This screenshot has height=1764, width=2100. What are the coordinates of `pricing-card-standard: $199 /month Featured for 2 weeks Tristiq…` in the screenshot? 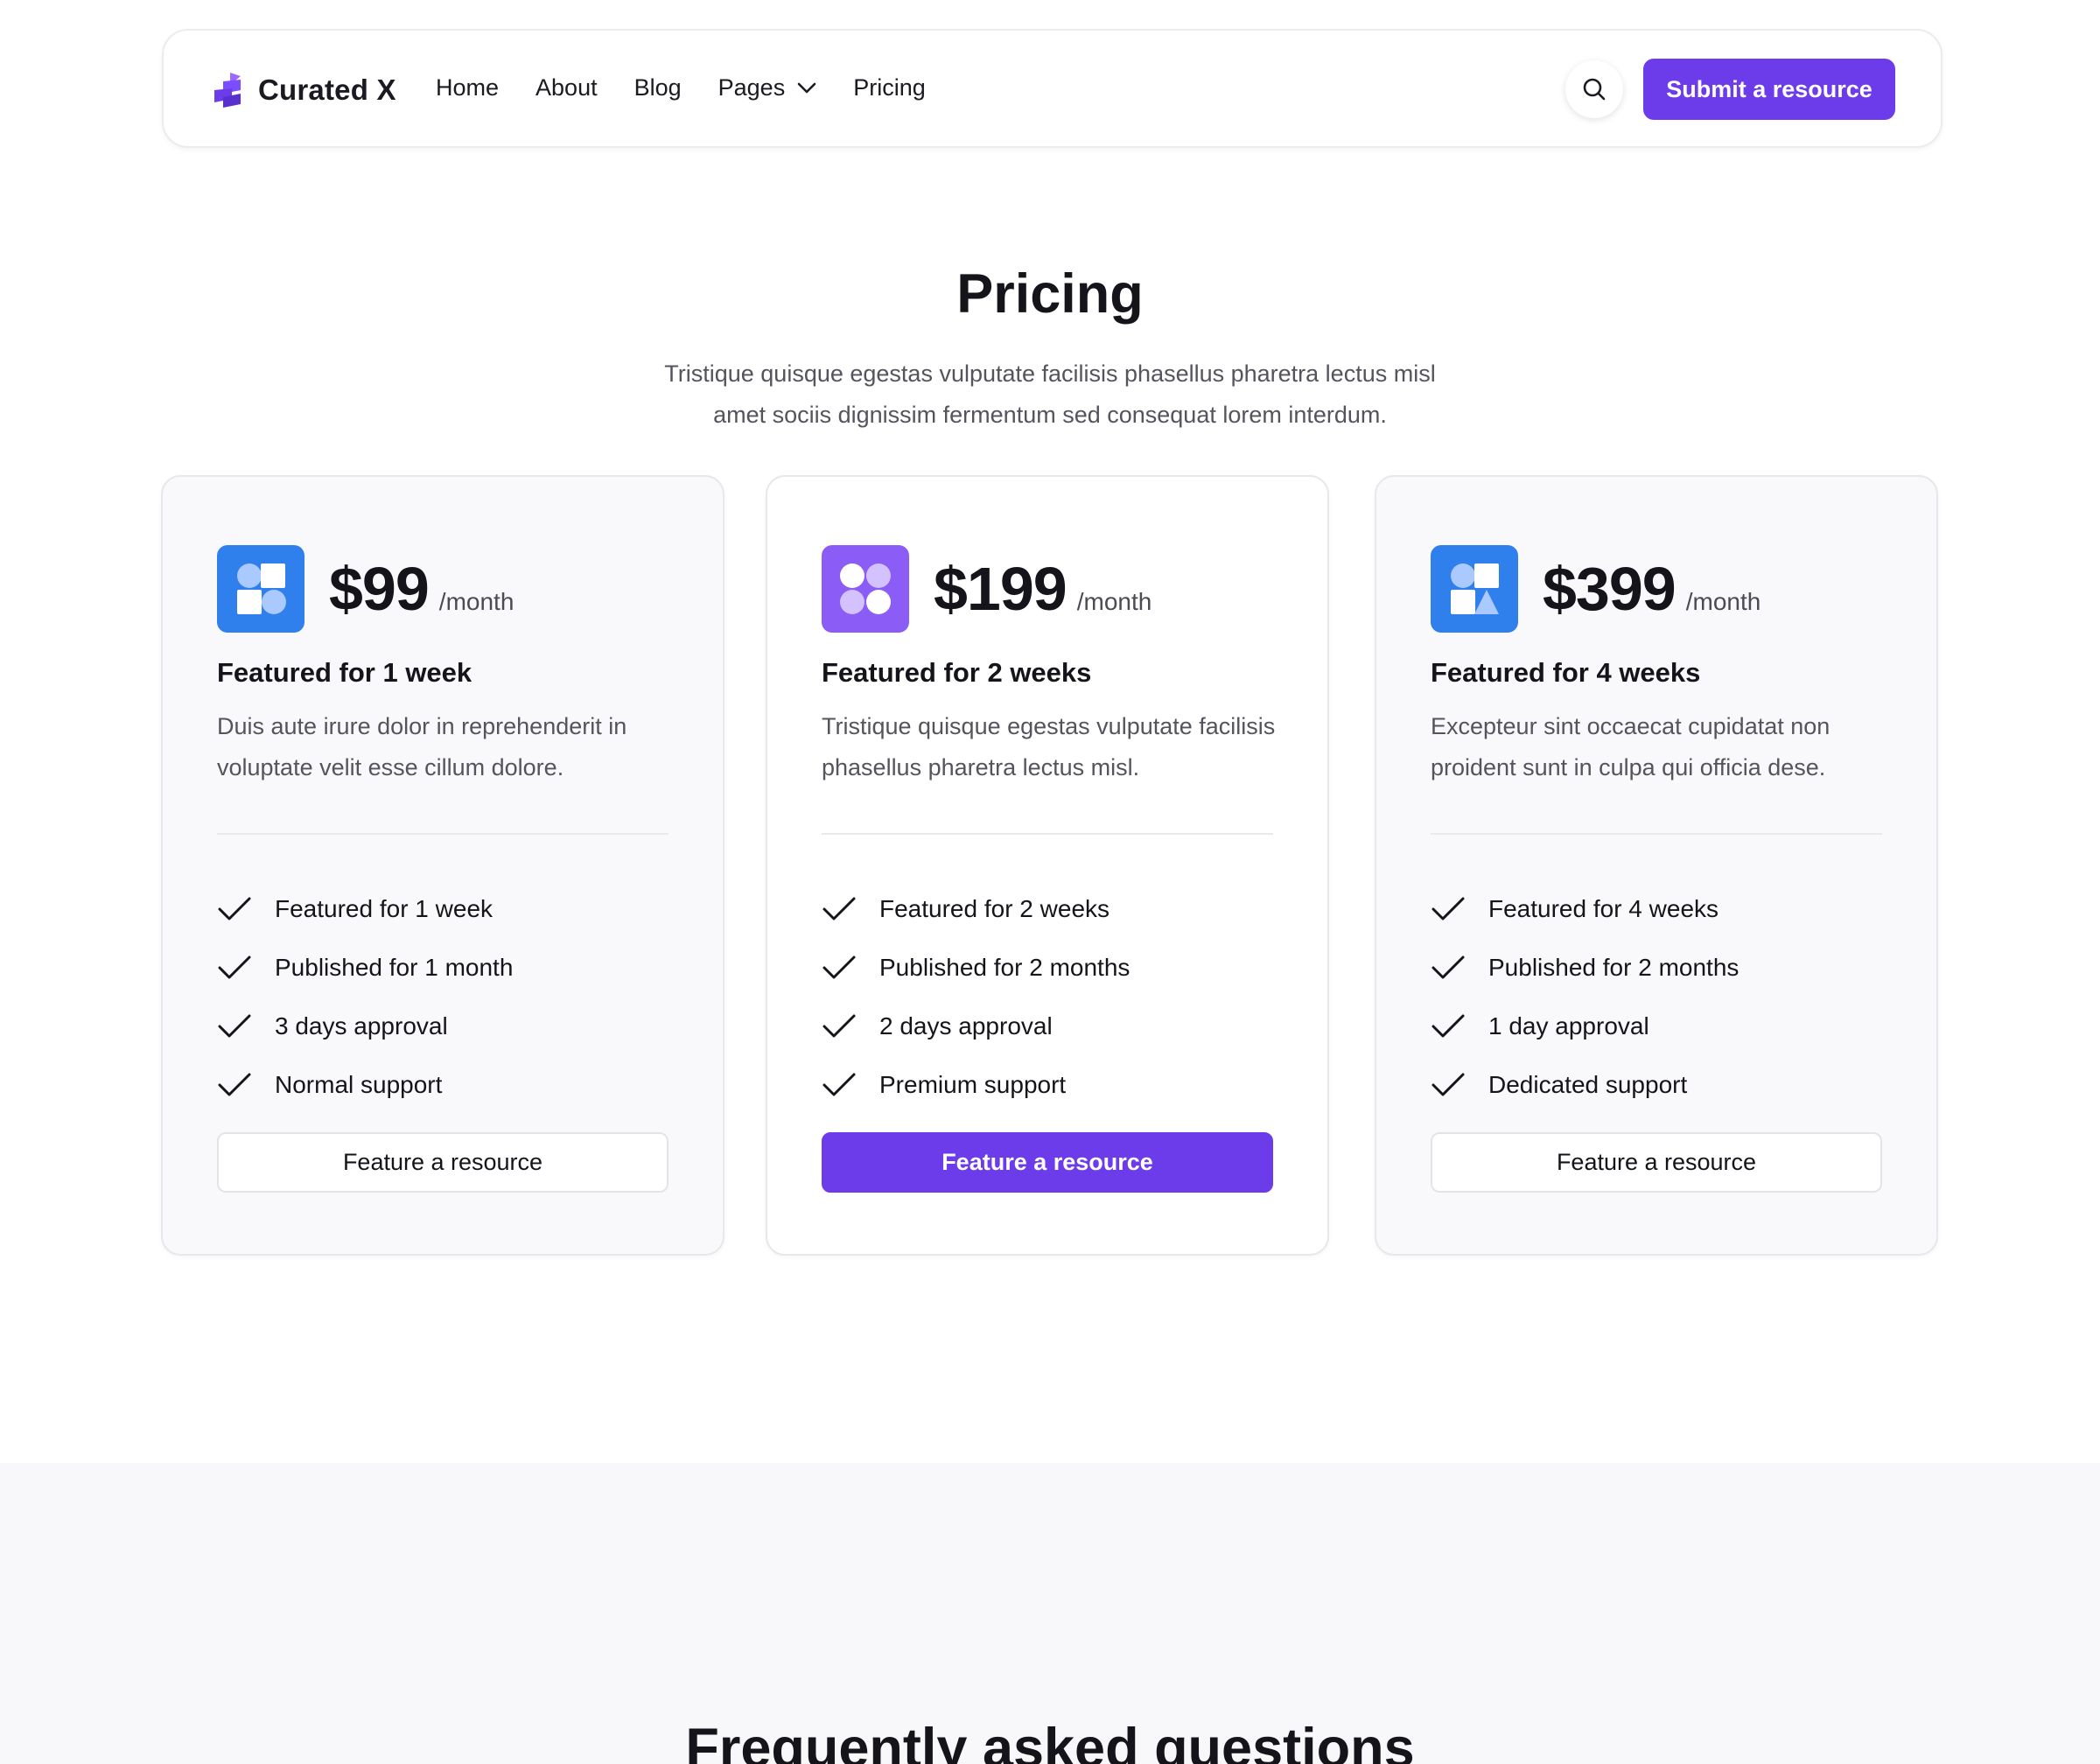 It's located at (1047, 865).